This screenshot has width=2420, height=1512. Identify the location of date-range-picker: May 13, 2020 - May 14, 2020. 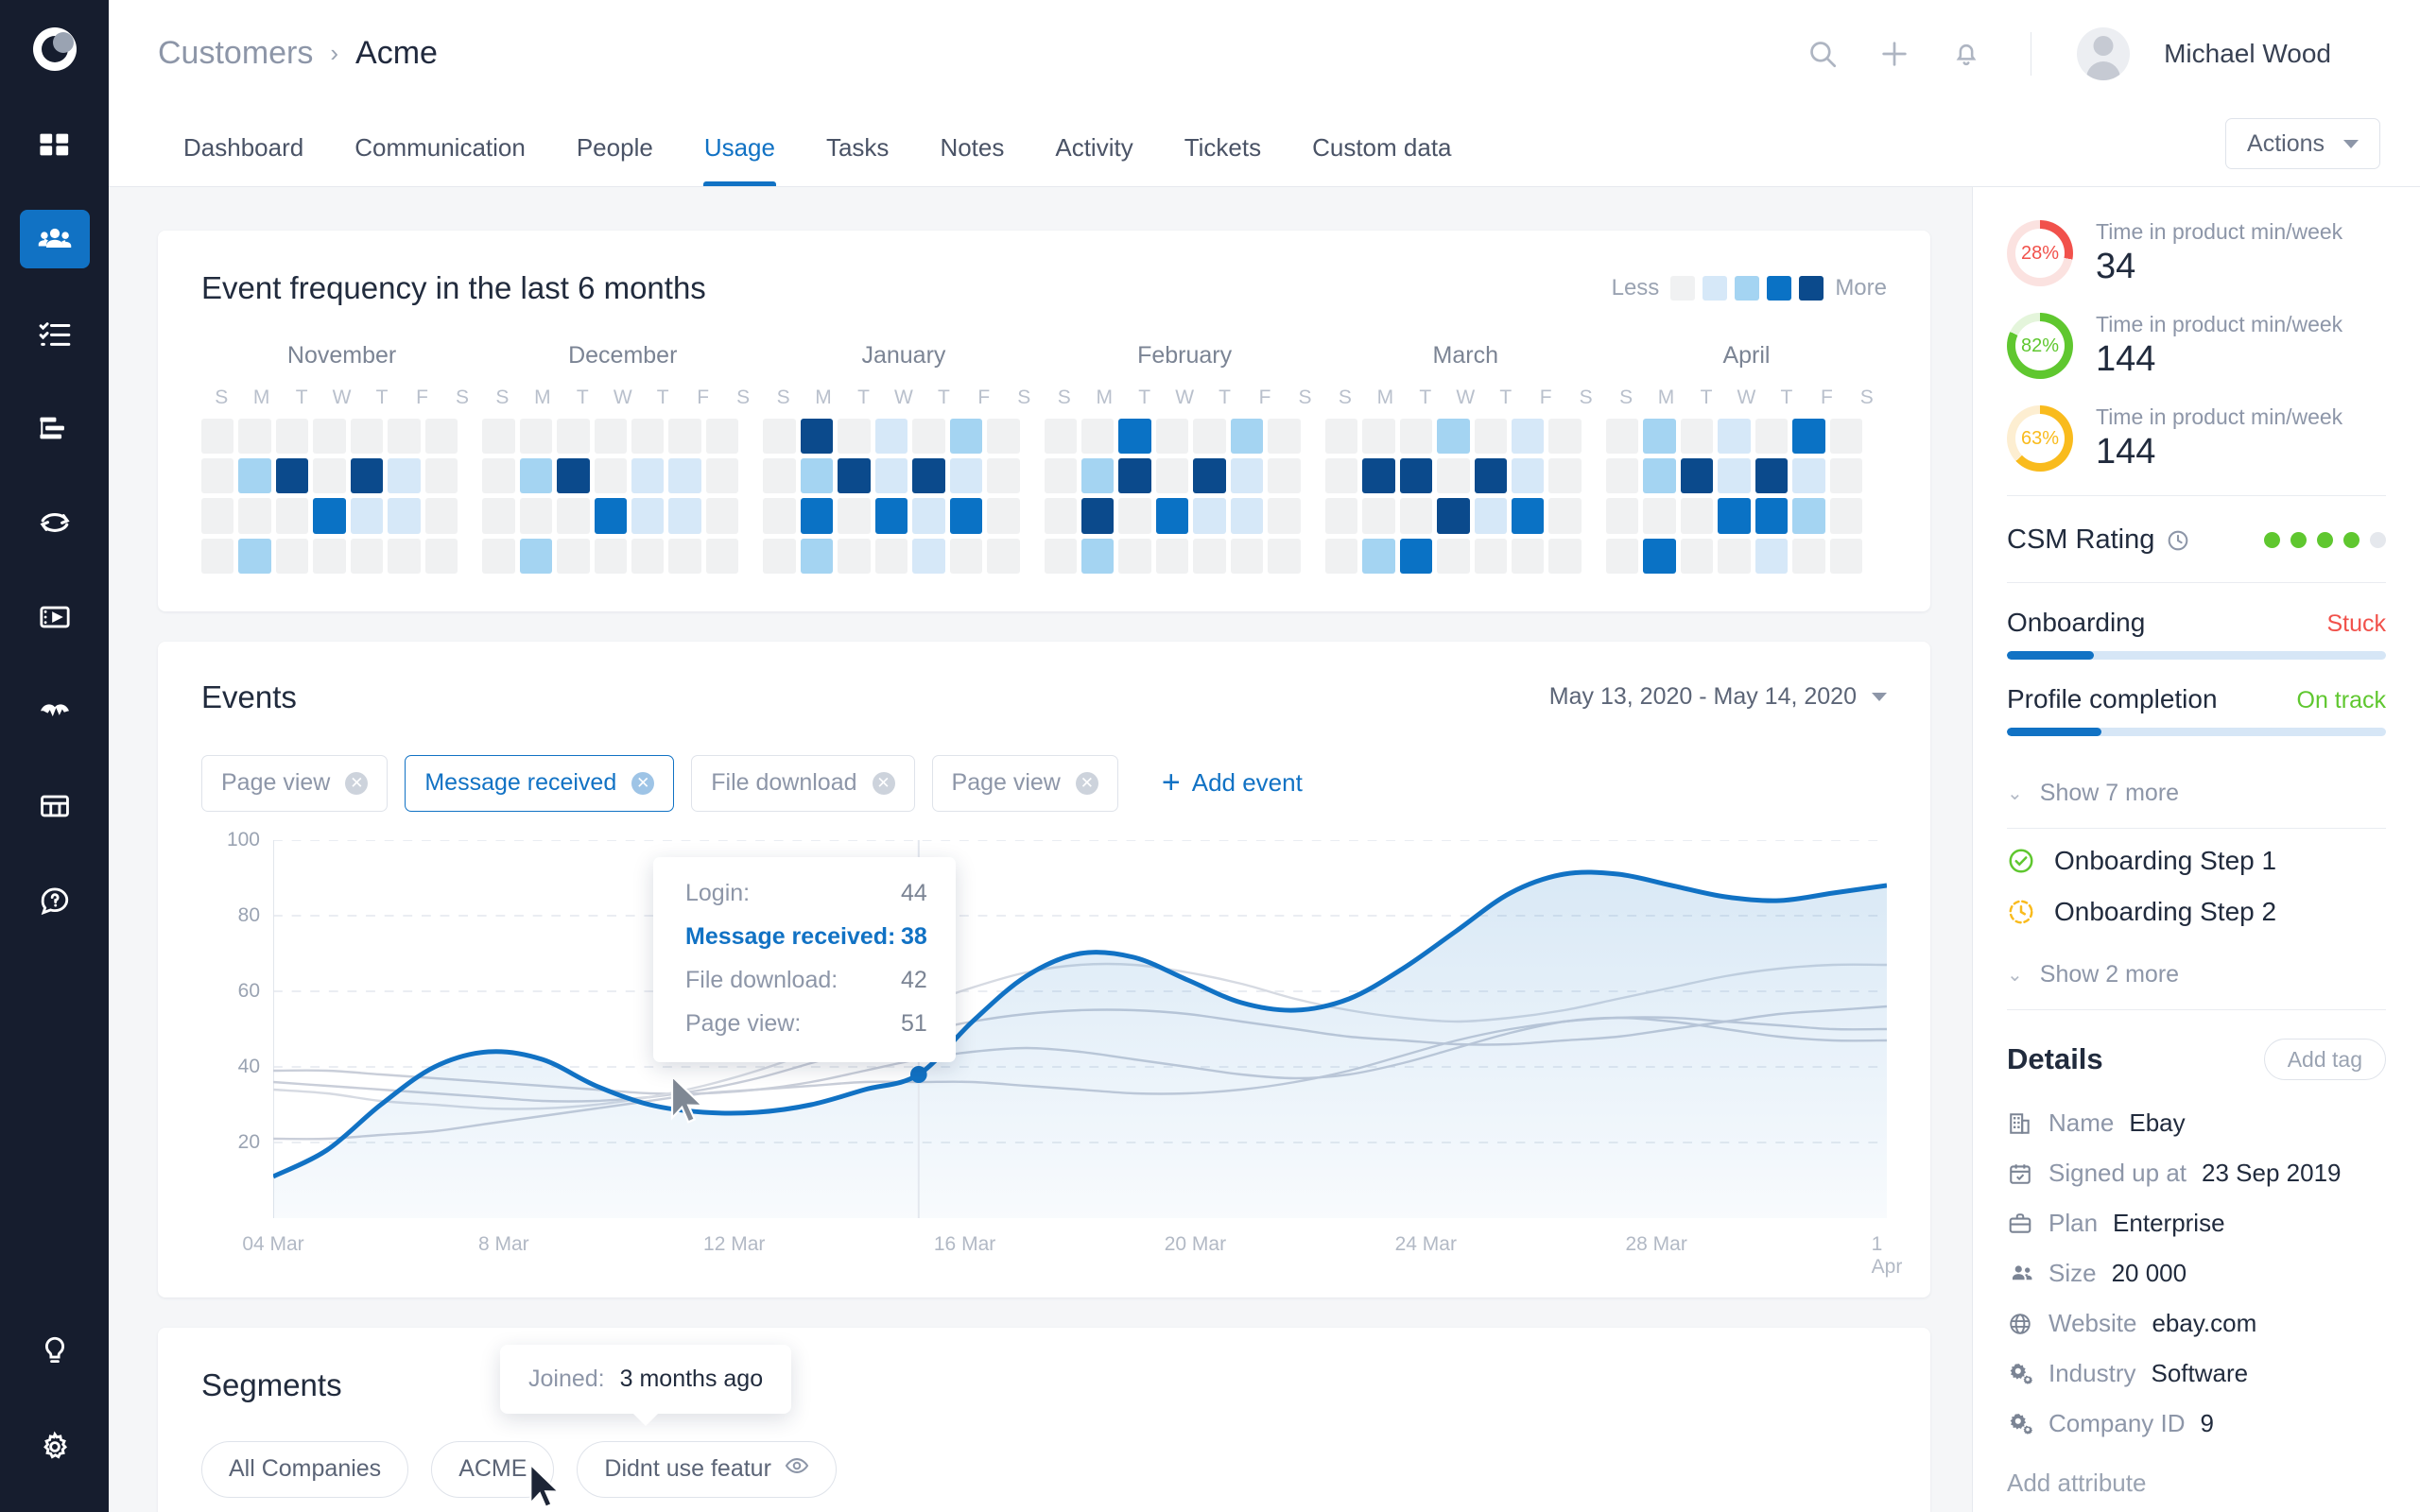
(1718, 697).